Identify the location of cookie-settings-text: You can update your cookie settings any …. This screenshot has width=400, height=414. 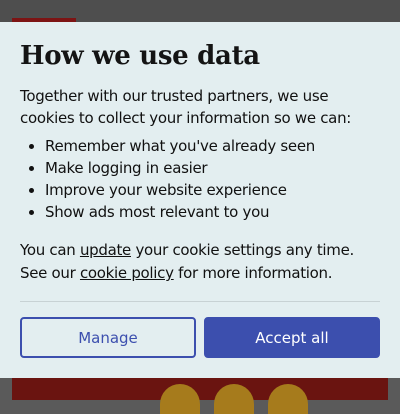
(200, 262).